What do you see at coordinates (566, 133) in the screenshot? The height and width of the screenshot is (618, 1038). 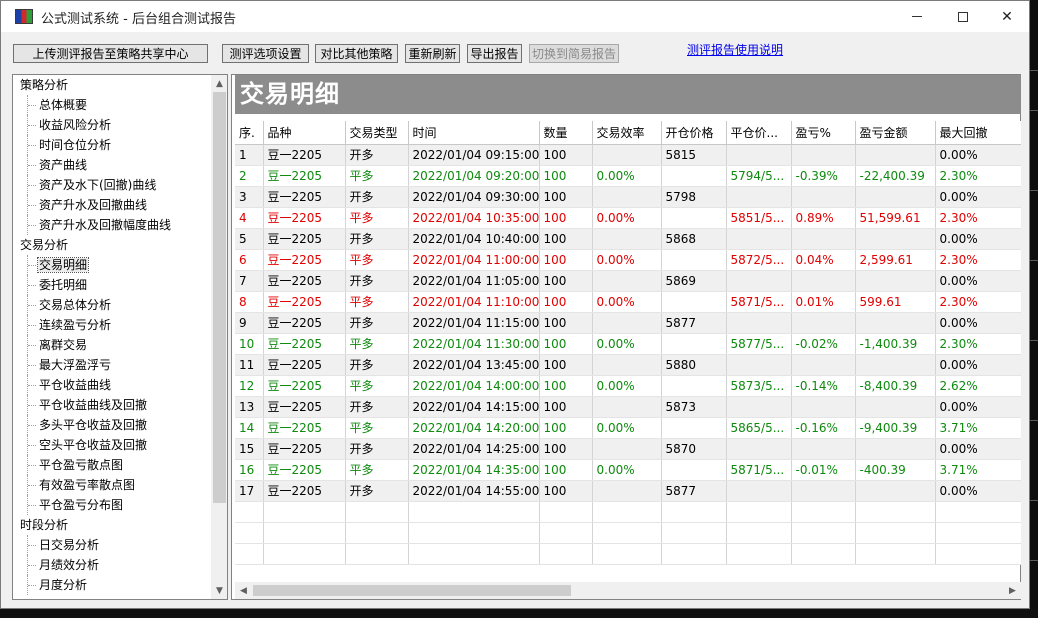 I see `column-header: 数量` at bounding box center [566, 133].